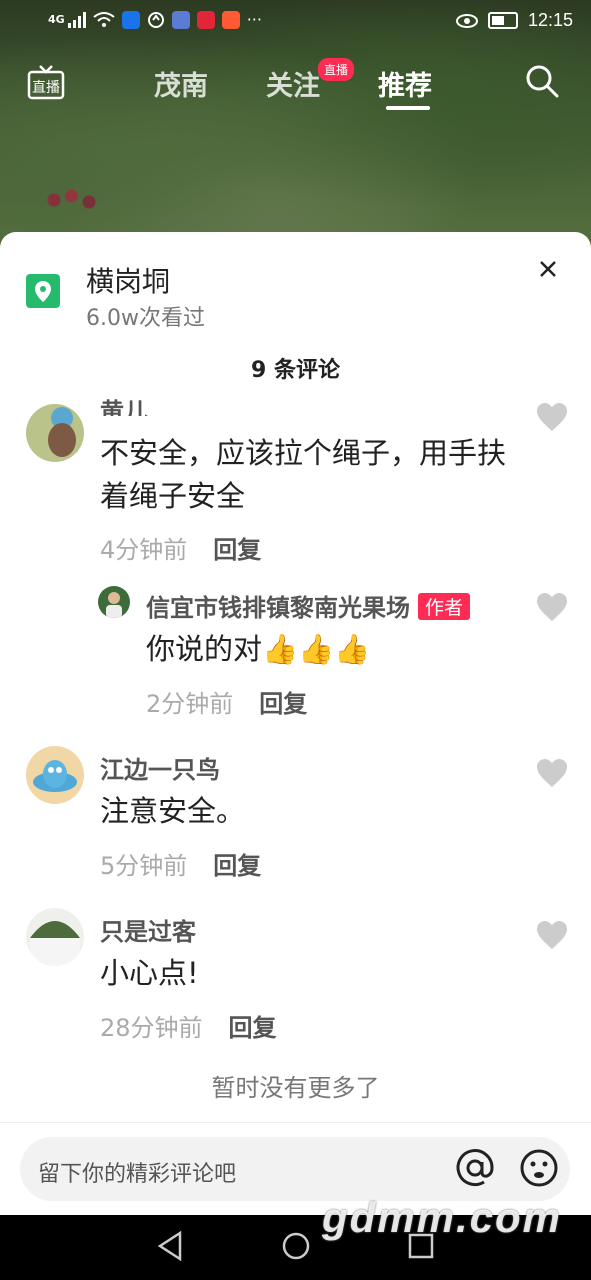 The image size is (591, 1280). What do you see at coordinates (295, 370) in the screenshot?
I see `comments-count: 9 条评论` at bounding box center [295, 370].